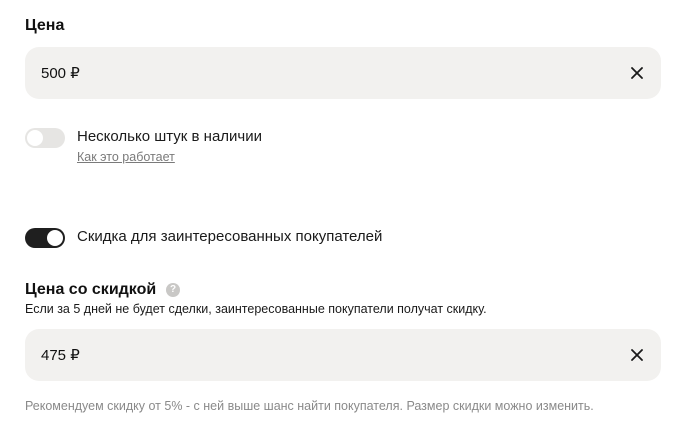 The width and height of the screenshot is (695, 443). I want to click on how-it-works-link: Как это работает, so click(126, 157).